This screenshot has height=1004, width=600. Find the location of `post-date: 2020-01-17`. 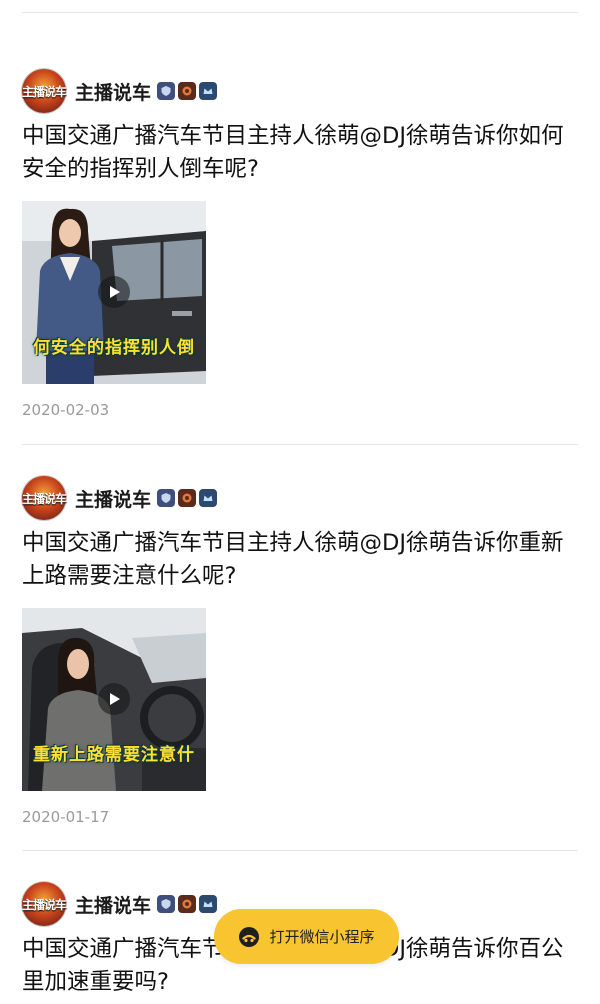

post-date: 2020-01-17 is located at coordinates (66, 817).